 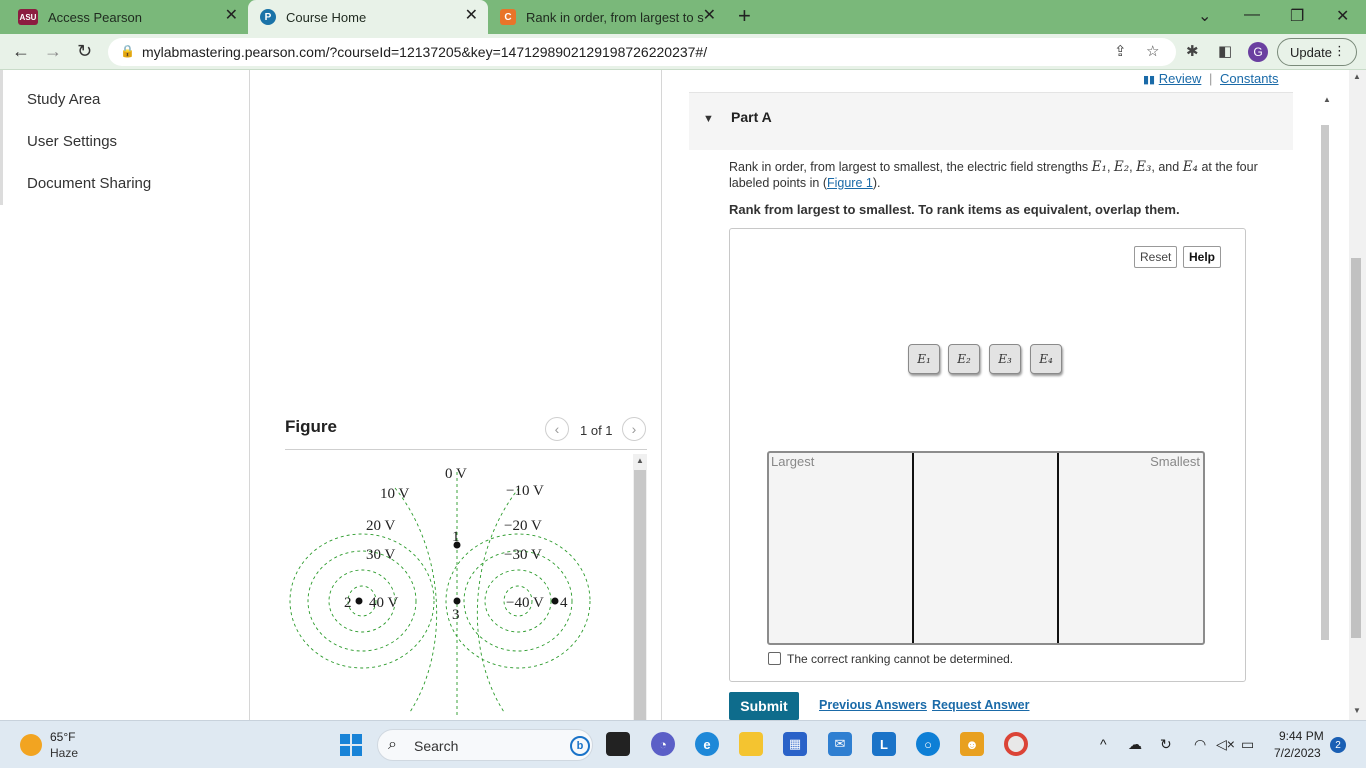 What do you see at coordinates (1317, 52) in the screenshot?
I see `update-button: Update ⋮` at bounding box center [1317, 52].